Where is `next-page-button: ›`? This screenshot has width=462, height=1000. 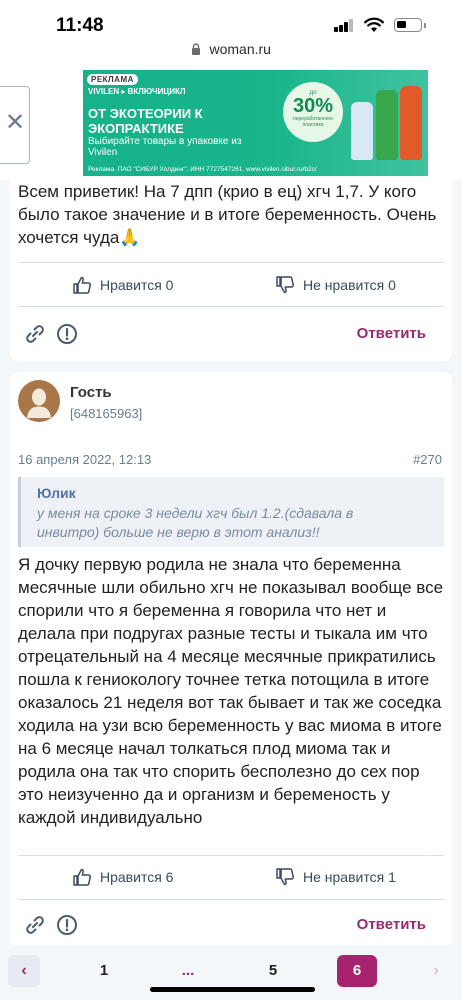
next-page-button: › is located at coordinates (436, 971).